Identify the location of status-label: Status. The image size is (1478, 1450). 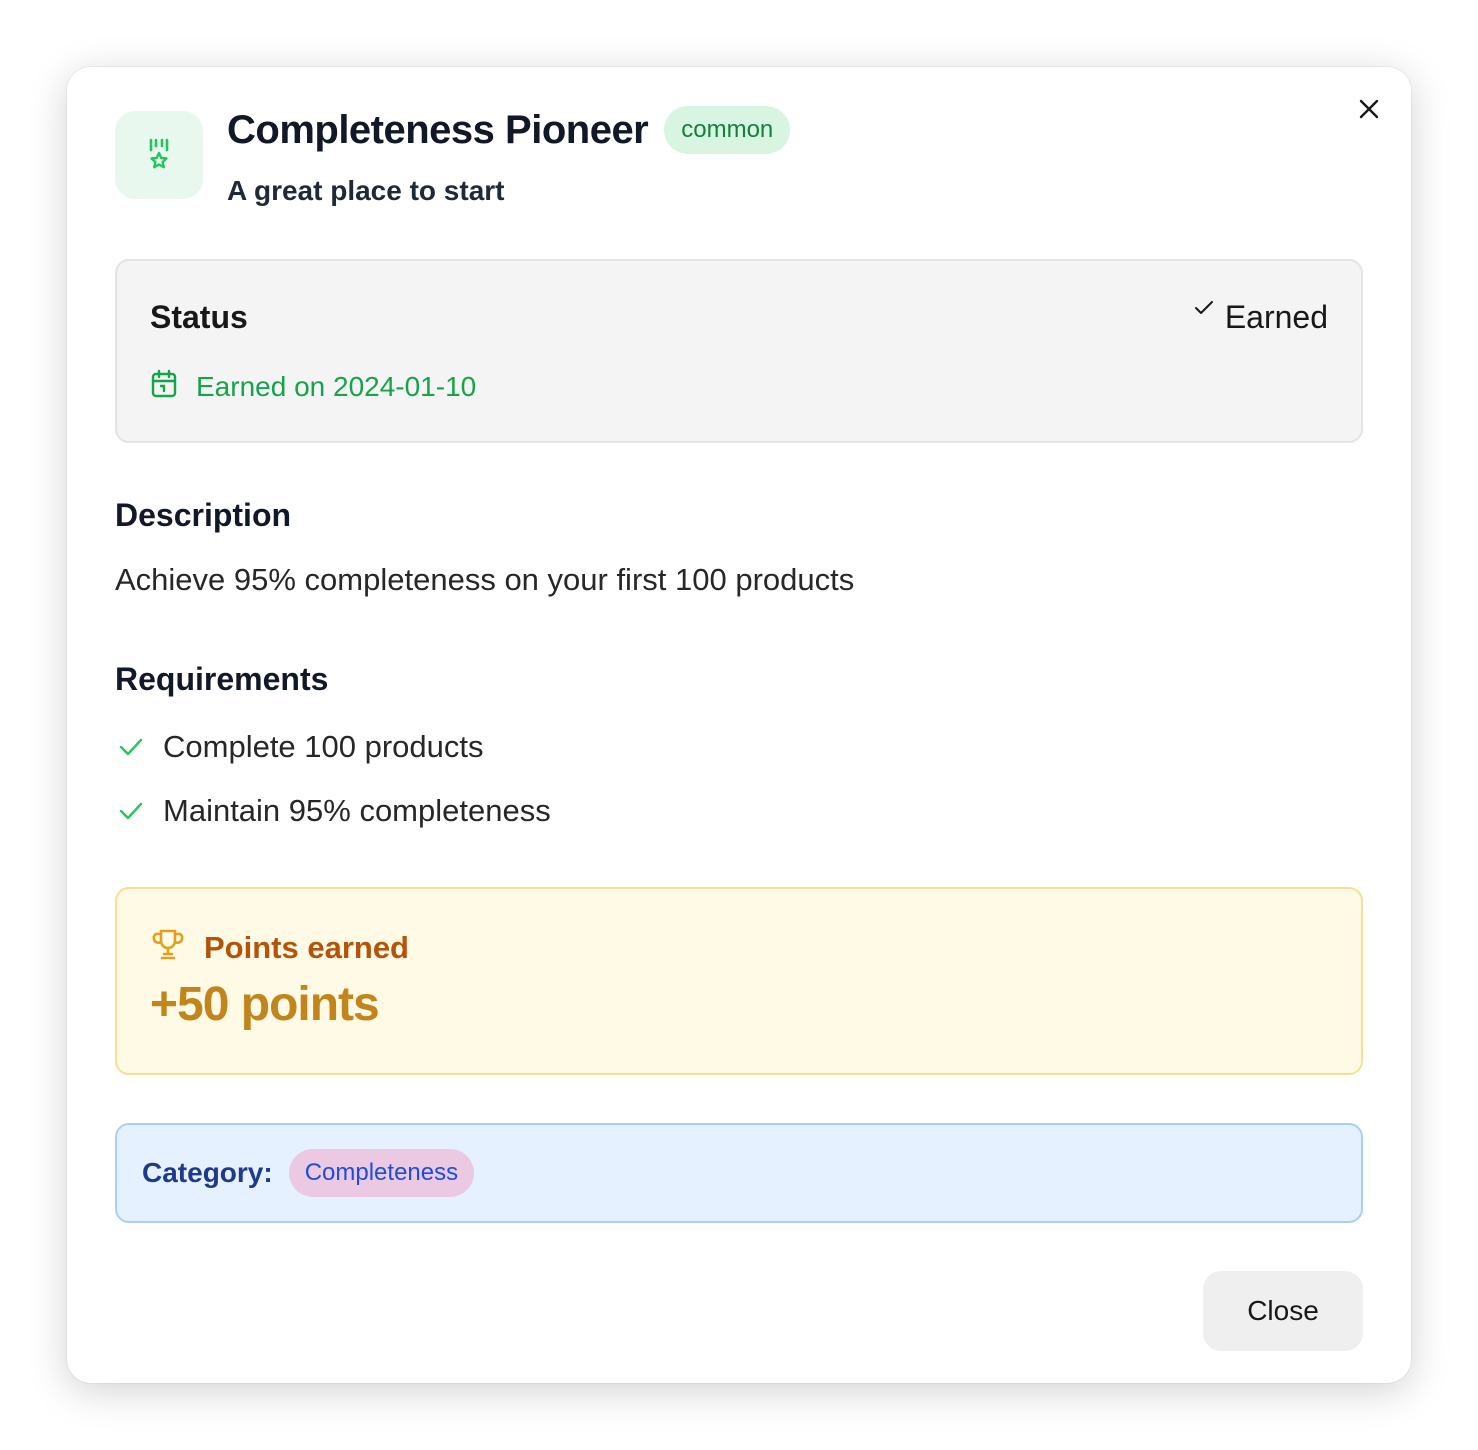
(199, 317).